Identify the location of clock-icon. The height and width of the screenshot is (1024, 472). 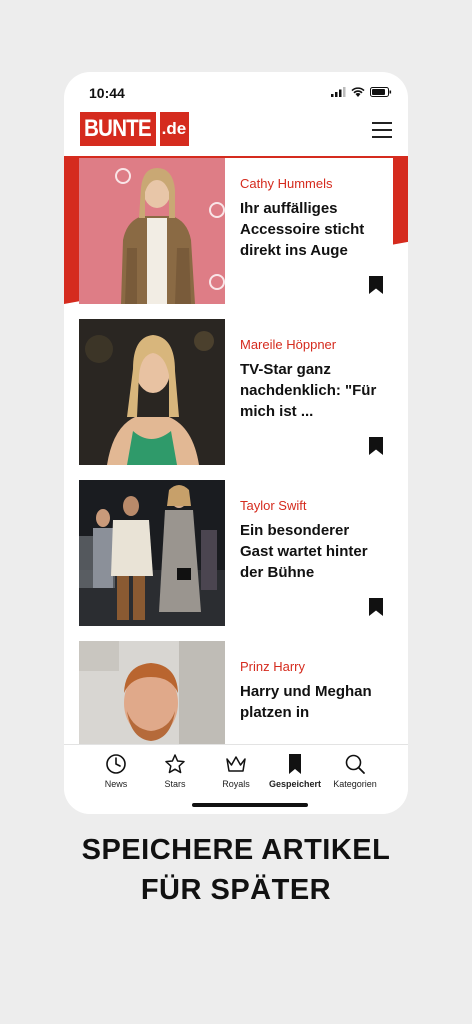
(116, 764).